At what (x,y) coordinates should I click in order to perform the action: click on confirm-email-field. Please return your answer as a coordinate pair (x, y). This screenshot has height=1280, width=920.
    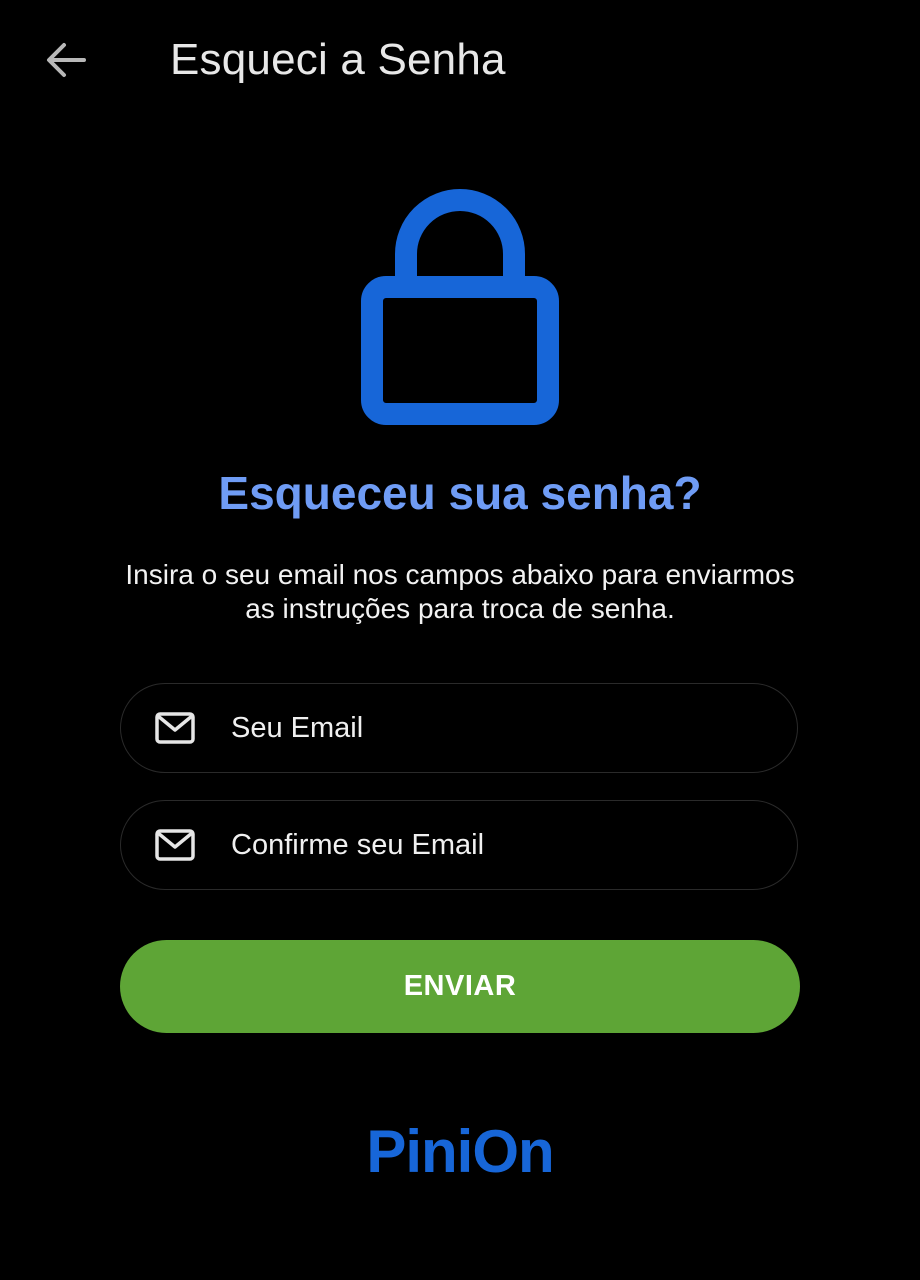
    Looking at the image, I should click on (459, 845).